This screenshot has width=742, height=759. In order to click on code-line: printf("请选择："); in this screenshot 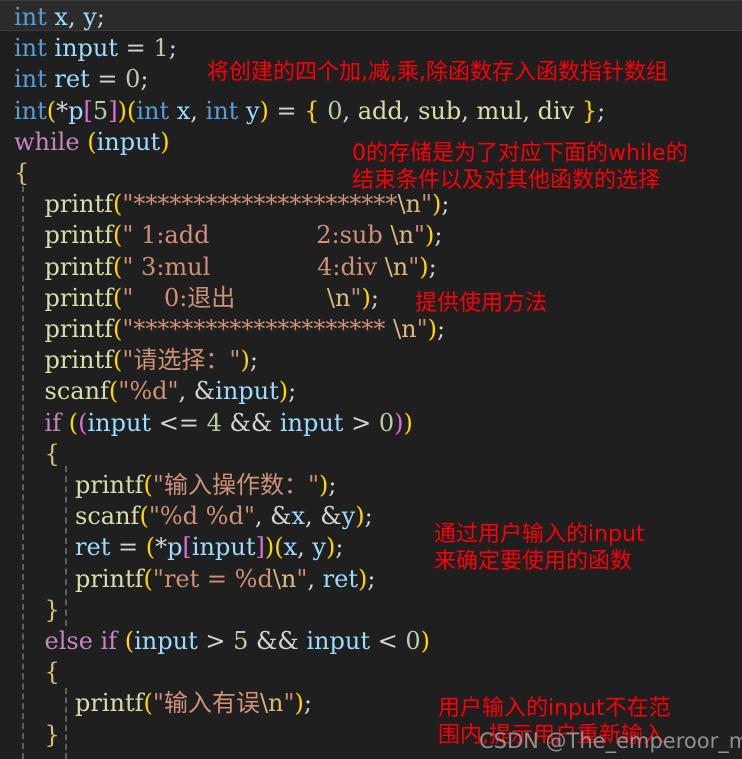, I will do `click(129, 360)`.